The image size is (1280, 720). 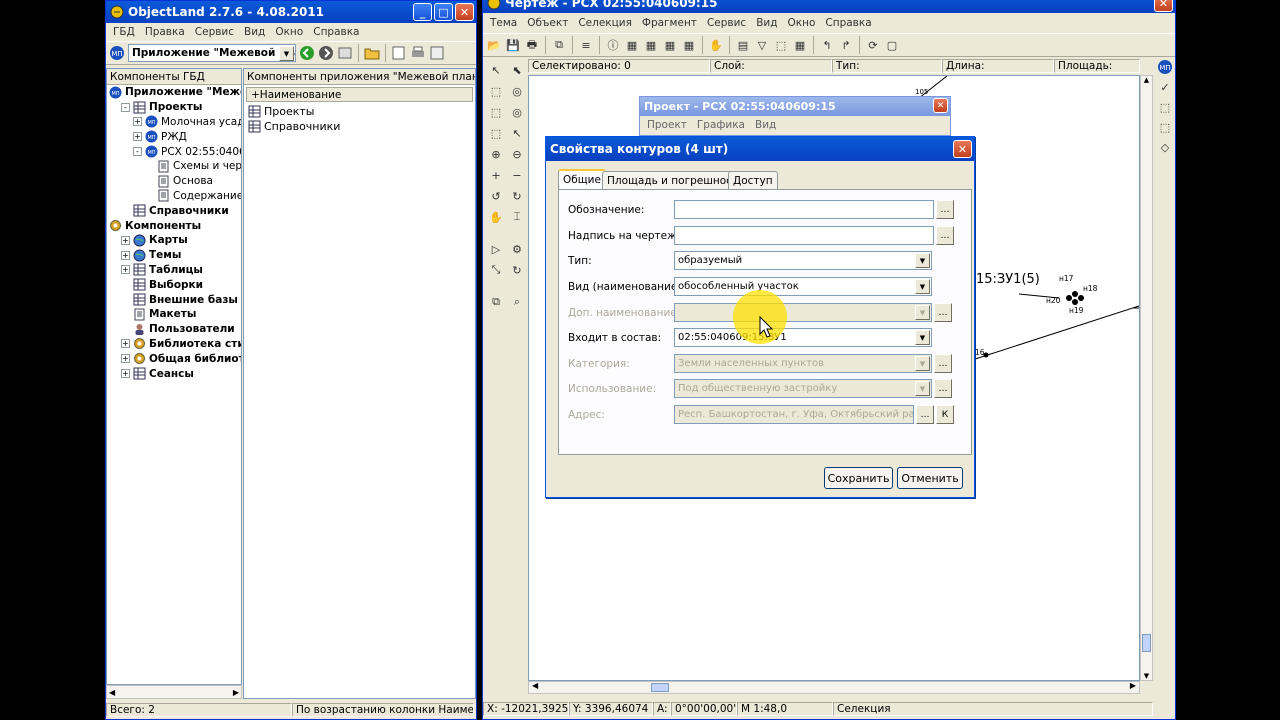 What do you see at coordinates (326, 53) in the screenshot?
I see `forward-icon` at bounding box center [326, 53].